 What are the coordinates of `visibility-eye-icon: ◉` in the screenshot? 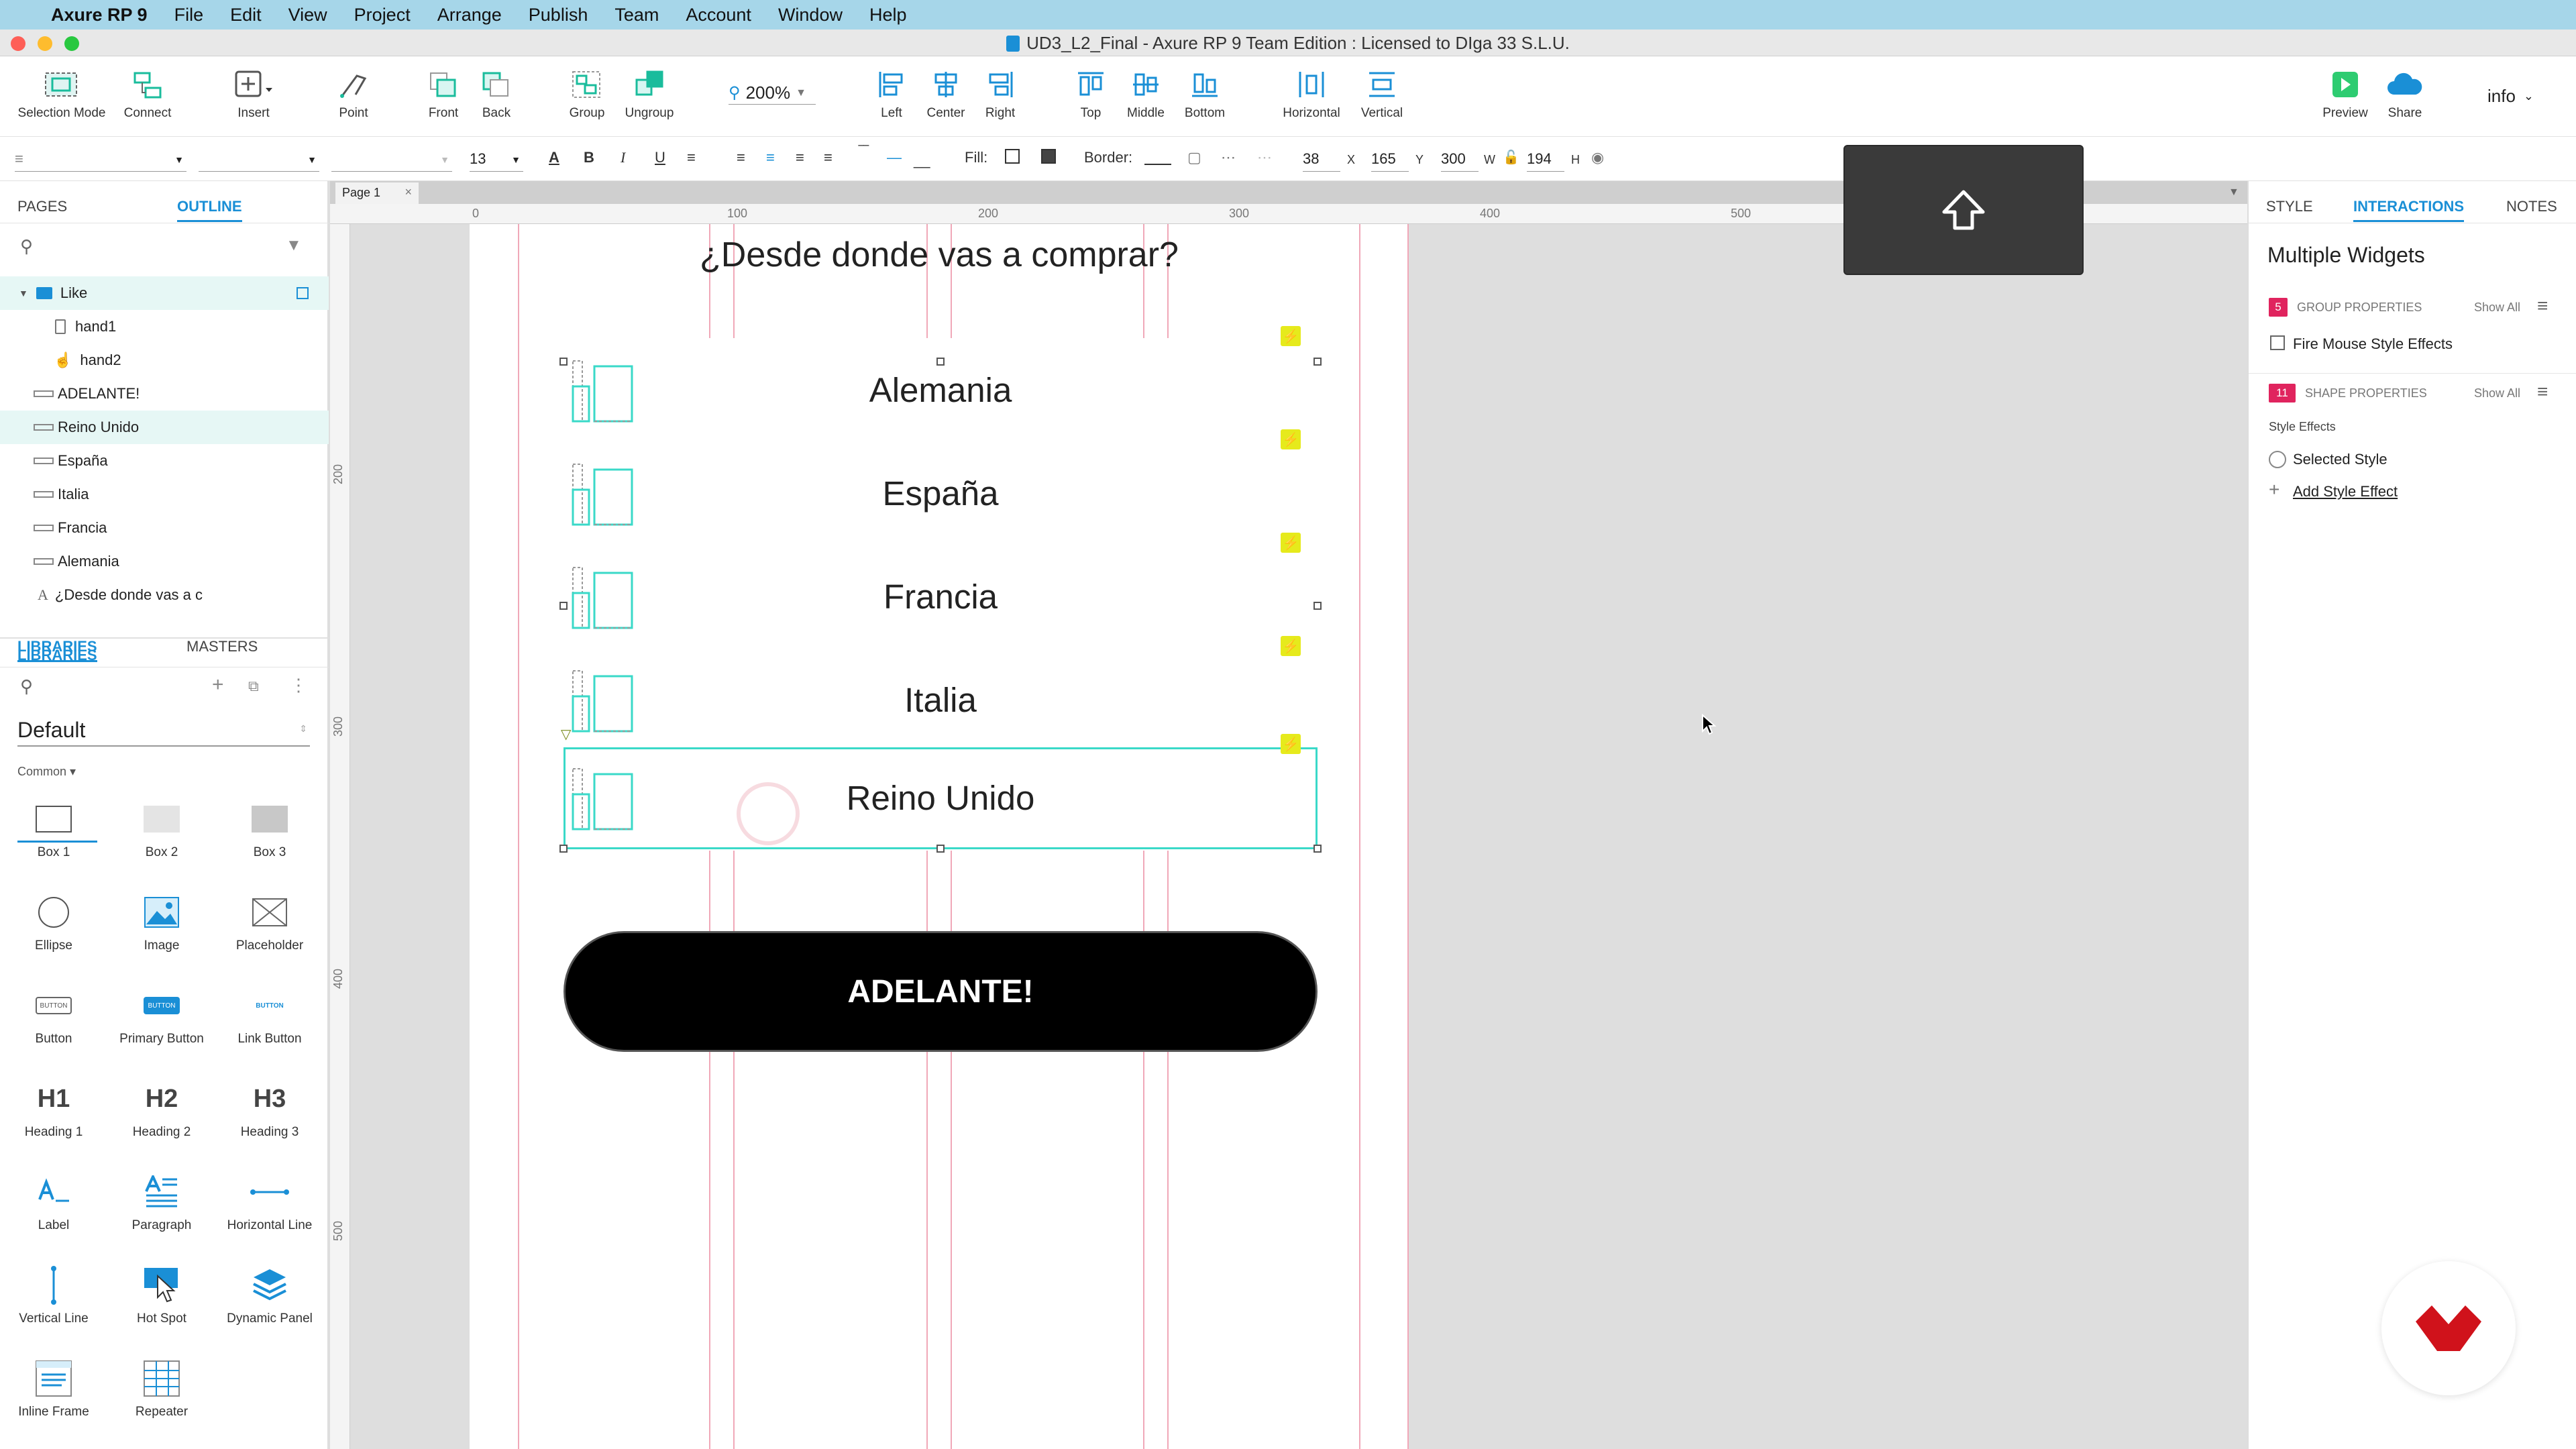 It's located at (1597, 157).